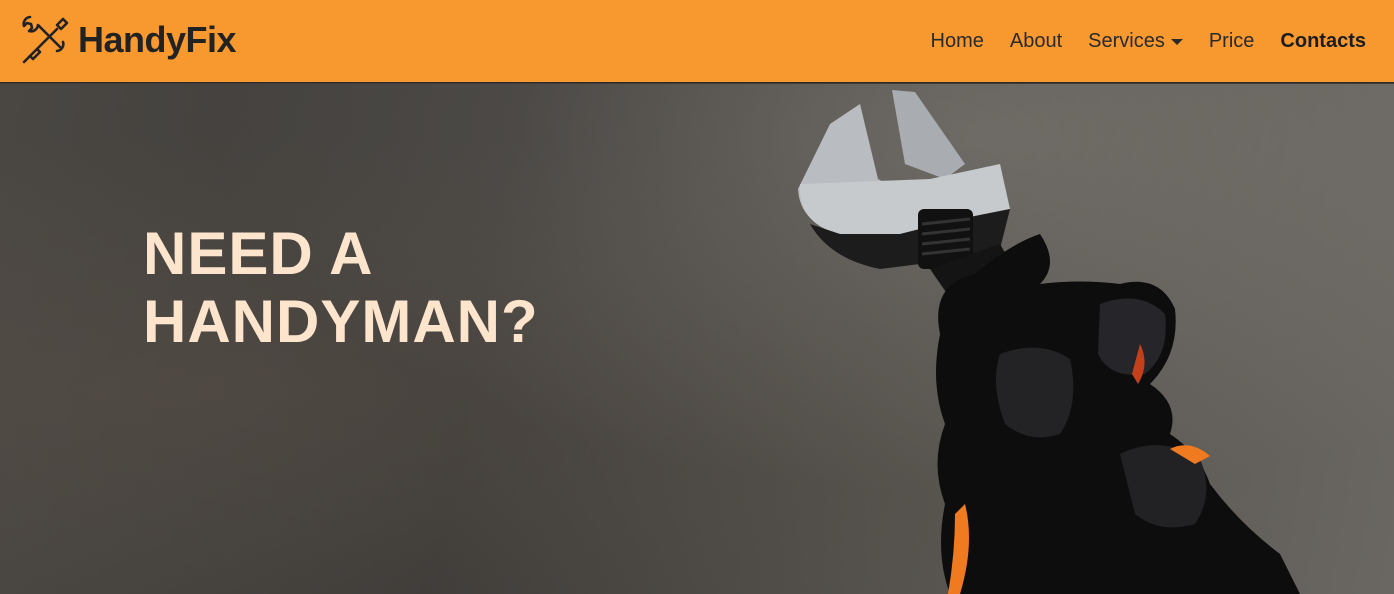 This screenshot has width=1394, height=594. I want to click on main-nav: Home About Services Price Contacts, so click(1135, 41).